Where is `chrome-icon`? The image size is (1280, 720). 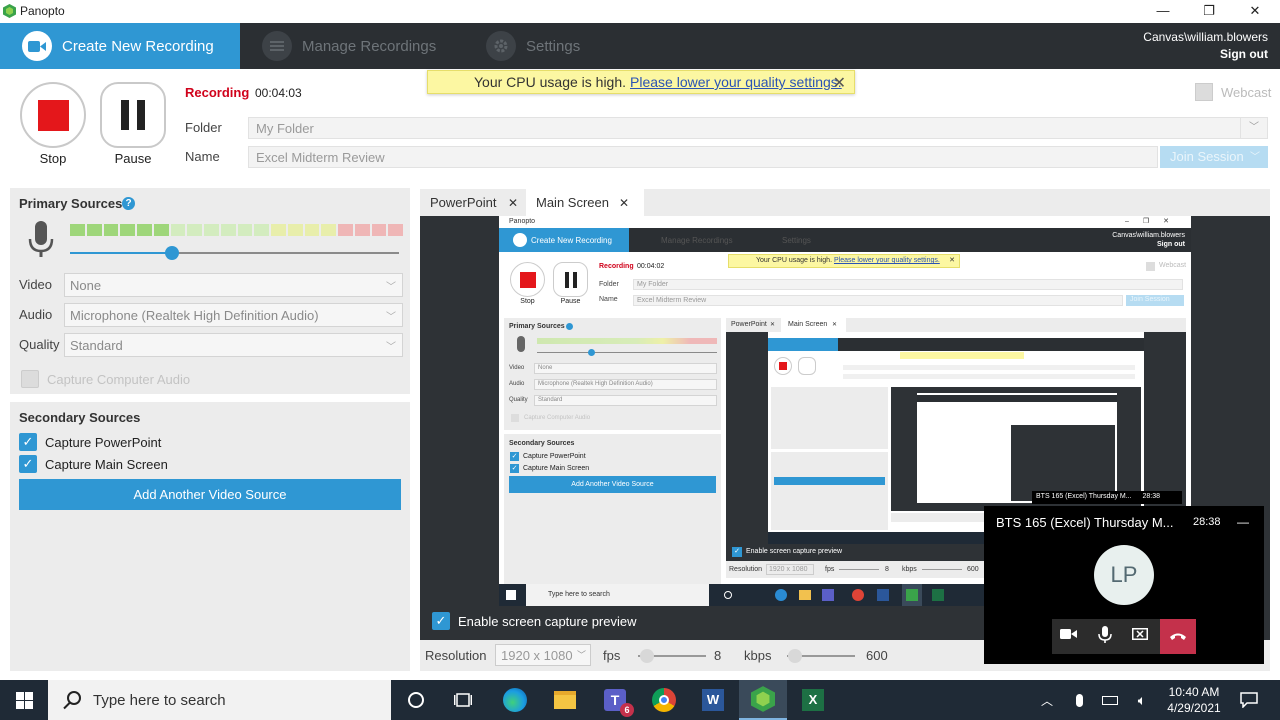
chrome-icon is located at coordinates (664, 700).